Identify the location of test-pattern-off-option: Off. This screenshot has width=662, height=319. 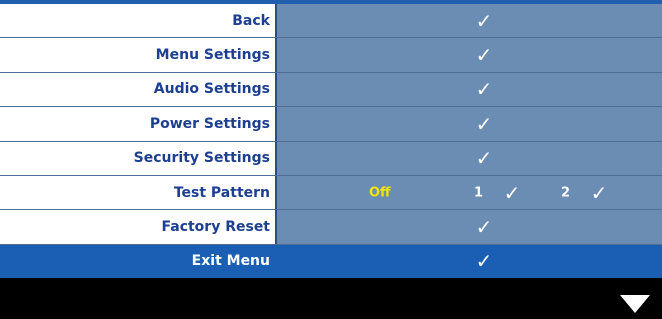
(380, 192).